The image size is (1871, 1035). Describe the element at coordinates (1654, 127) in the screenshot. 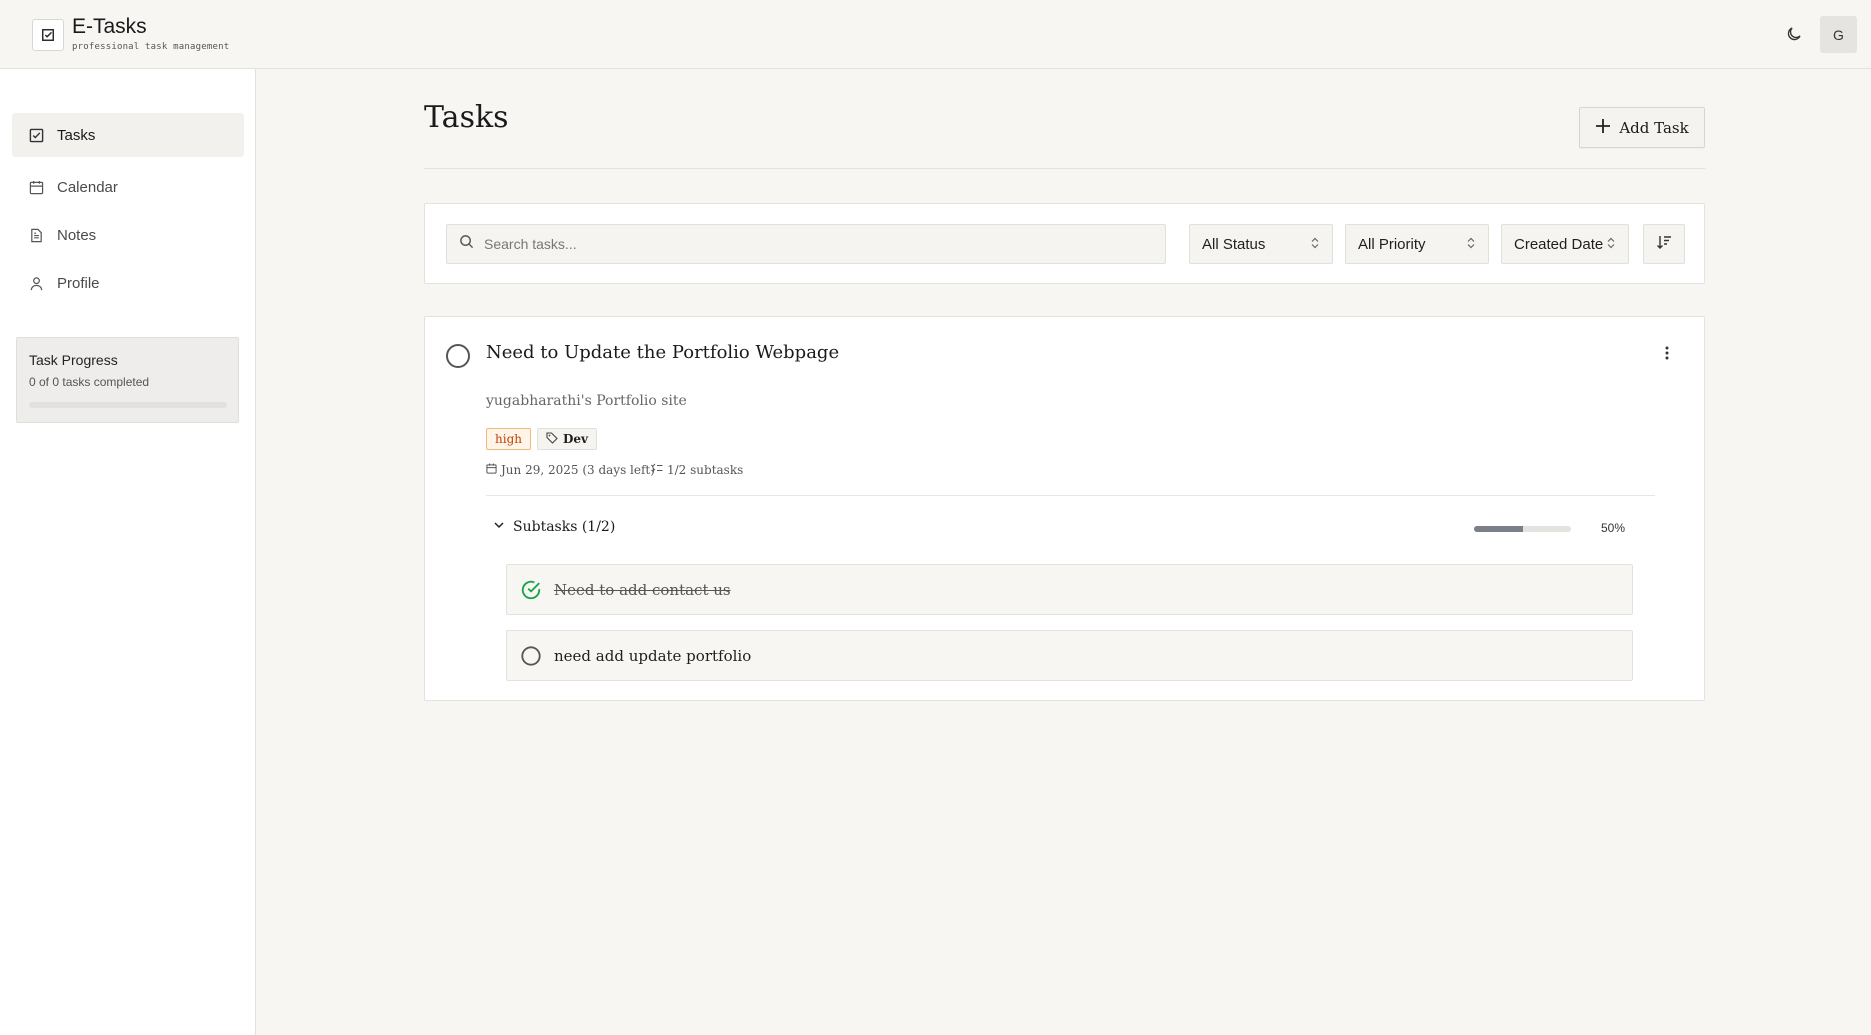

I see `add-task-label: Add Task` at that location.